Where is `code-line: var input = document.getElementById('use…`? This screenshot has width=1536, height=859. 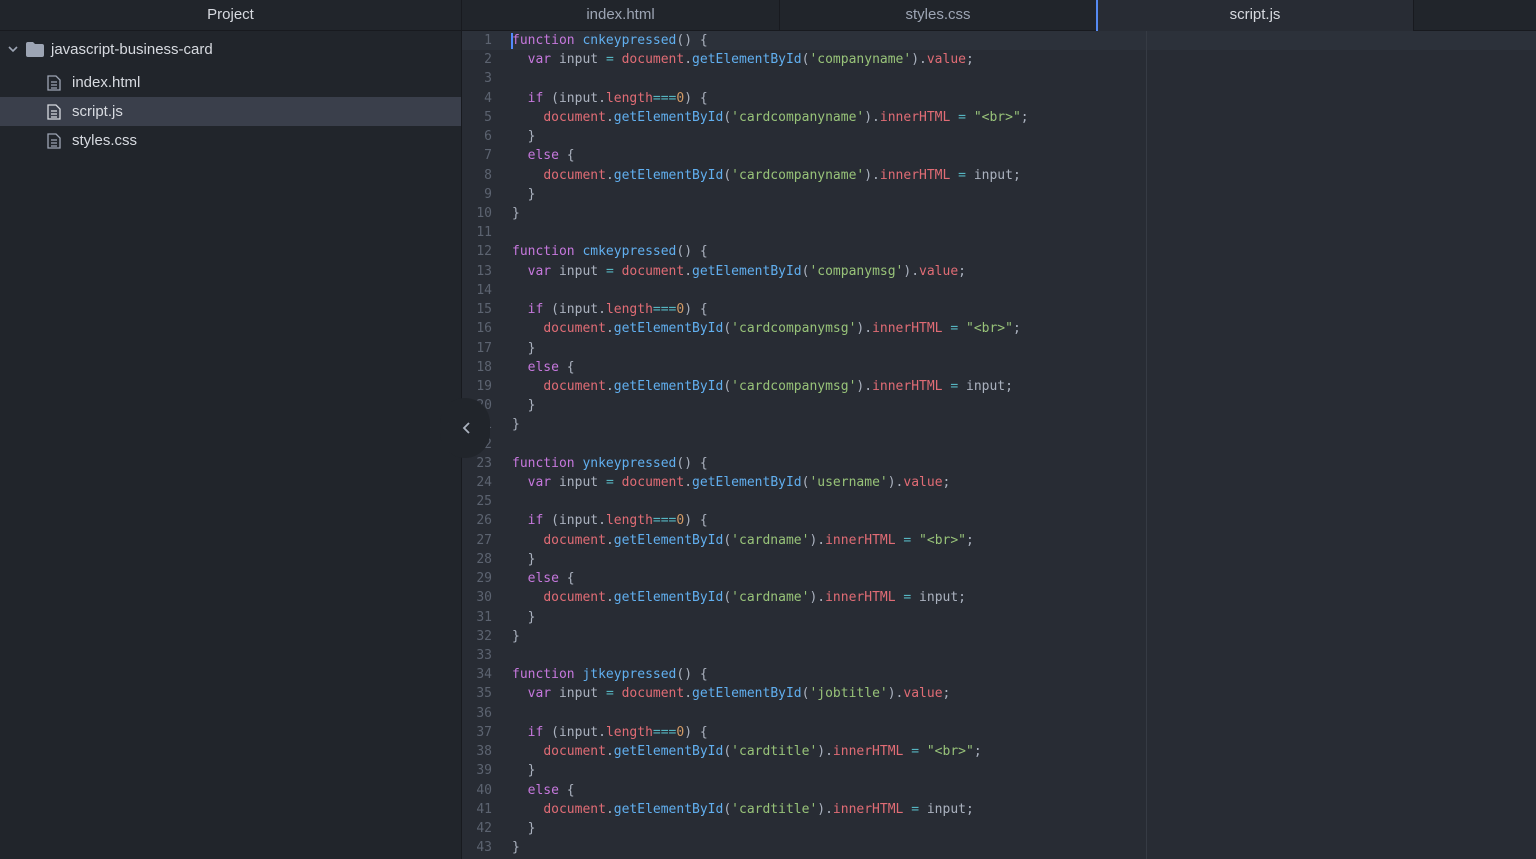
code-line: var input = document.getElementById('use… is located at coordinates (770, 482).